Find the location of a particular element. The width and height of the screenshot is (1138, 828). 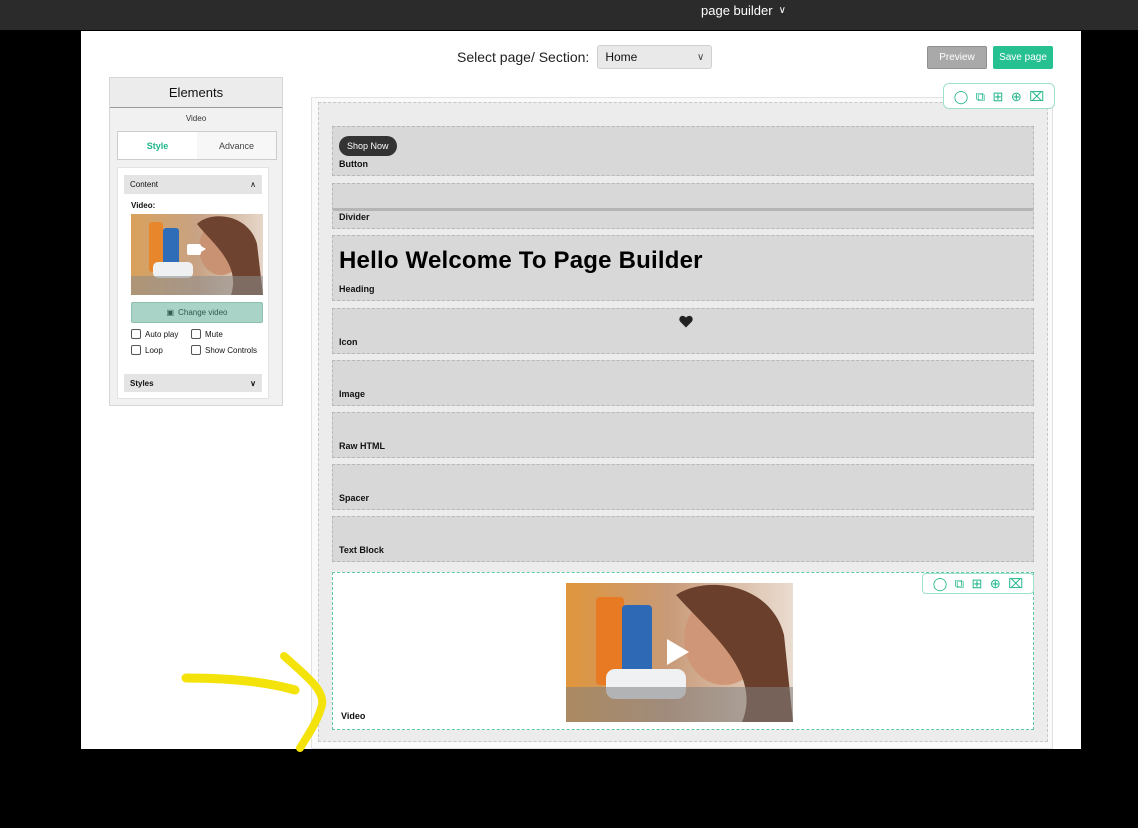

styles-section-label: Styles is located at coordinates (142, 383).